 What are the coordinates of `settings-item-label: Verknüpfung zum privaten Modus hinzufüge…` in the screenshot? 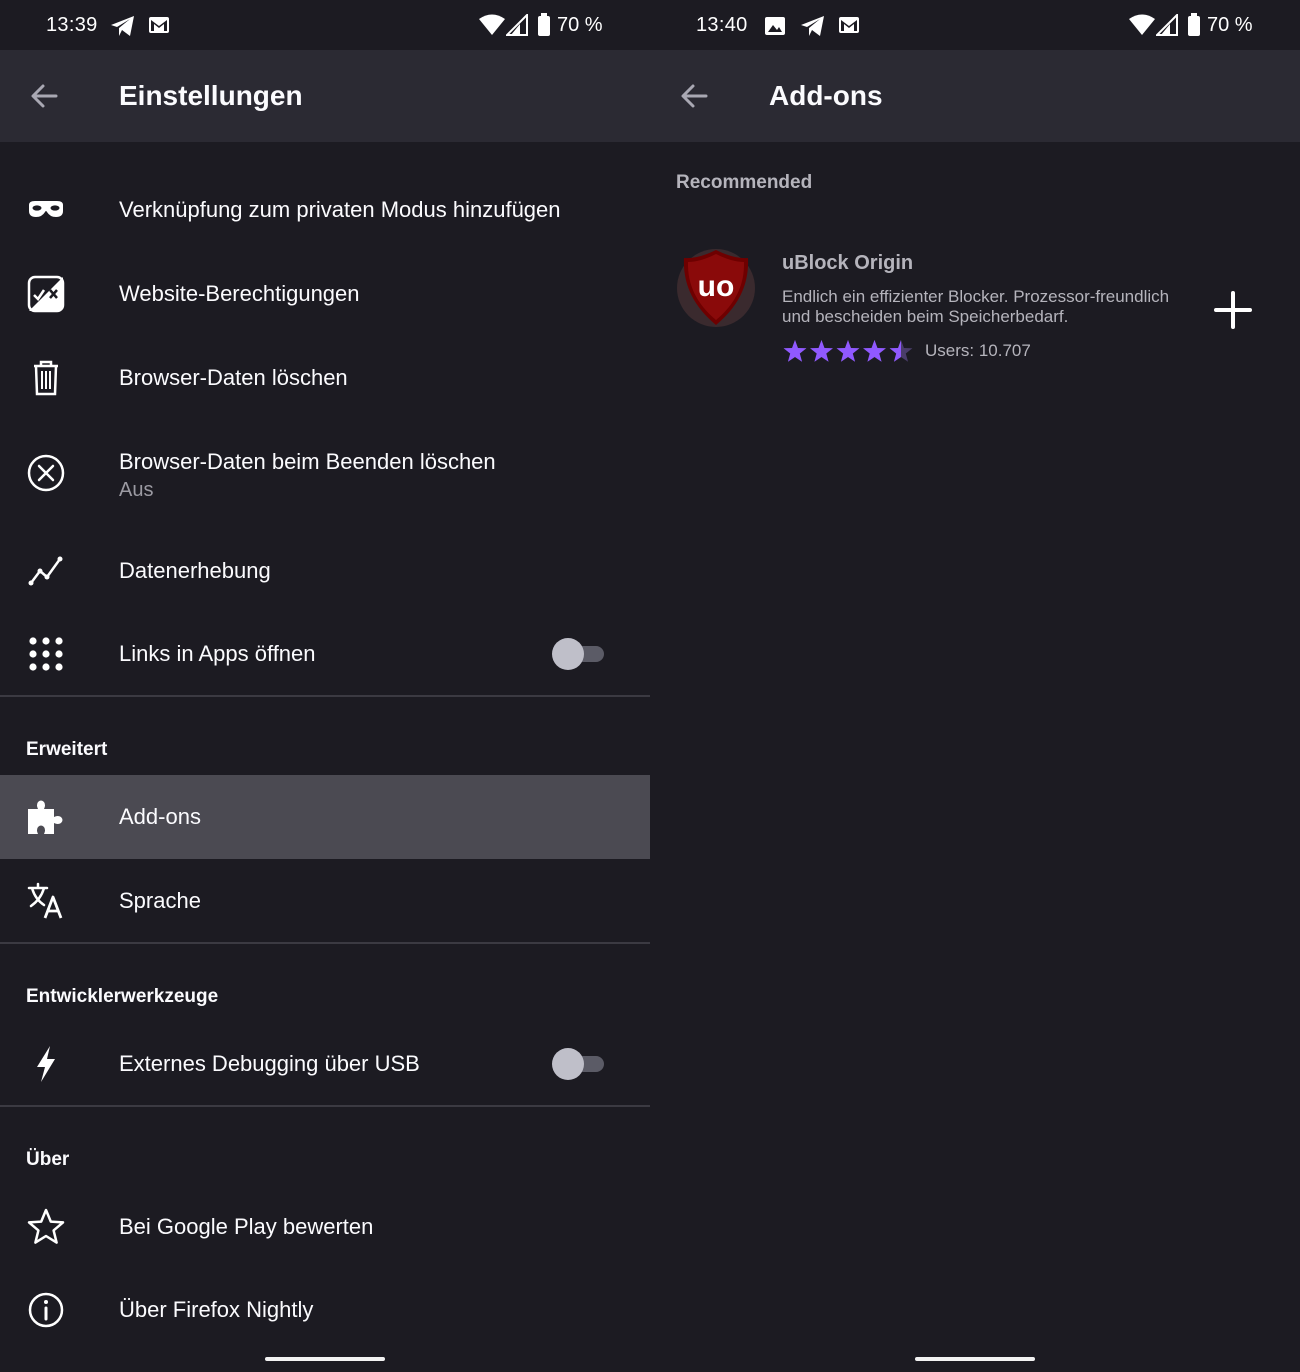 It's located at (340, 209).